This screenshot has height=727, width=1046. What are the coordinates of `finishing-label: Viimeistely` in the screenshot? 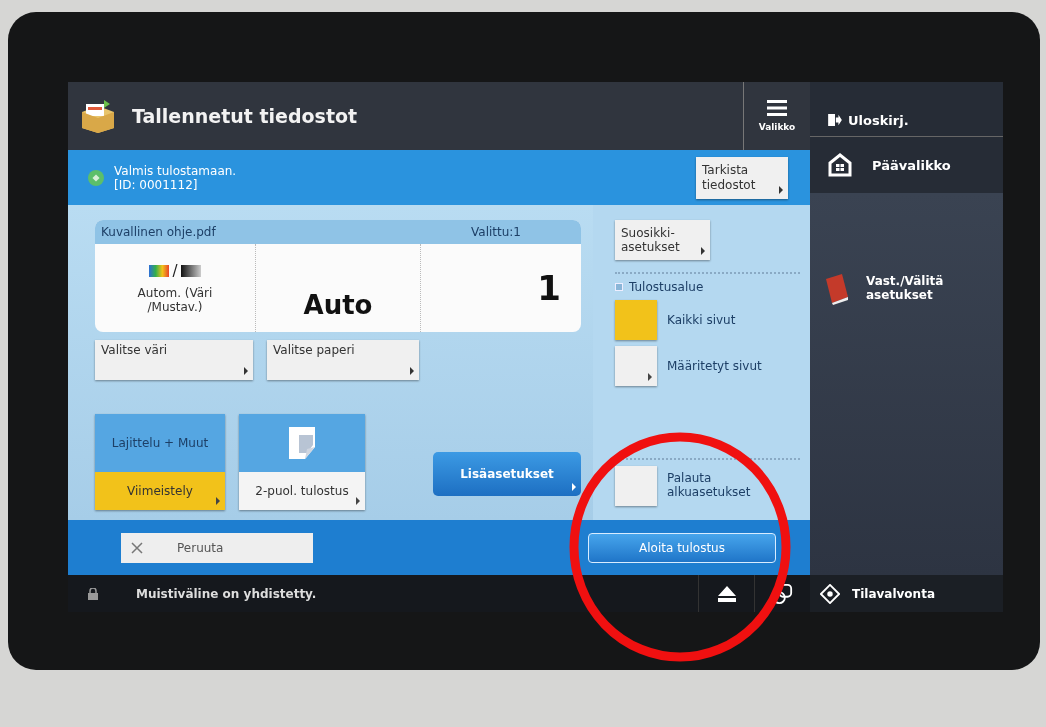 It's located at (160, 491).